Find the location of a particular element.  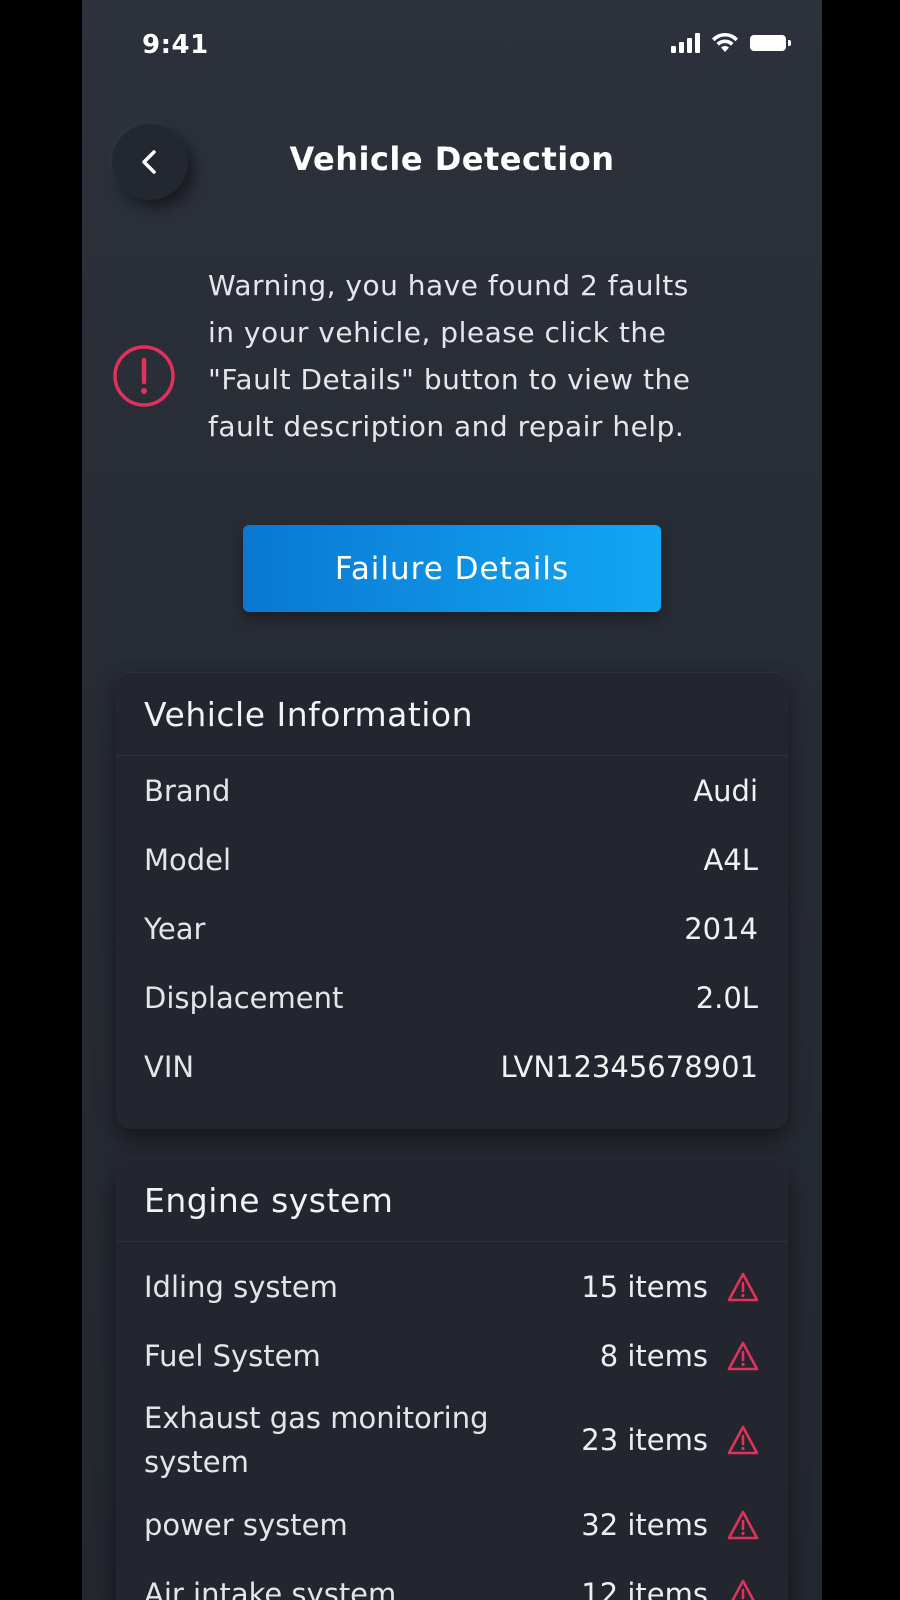

info-value: Audi is located at coordinates (725, 790).